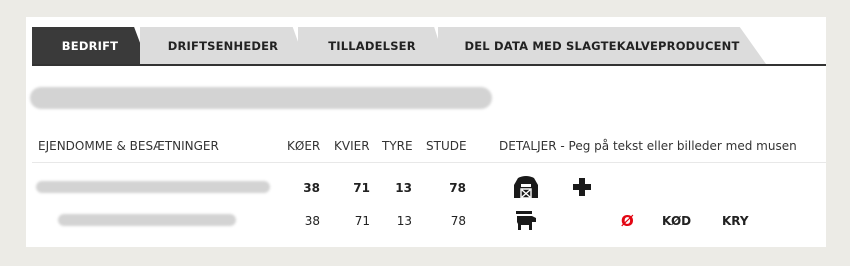 This screenshot has width=850, height=266. What do you see at coordinates (602, 45) in the screenshot?
I see `tab-del-data: DEL DATA MED SLAGTEKALVEPRODUCENT` at bounding box center [602, 45].